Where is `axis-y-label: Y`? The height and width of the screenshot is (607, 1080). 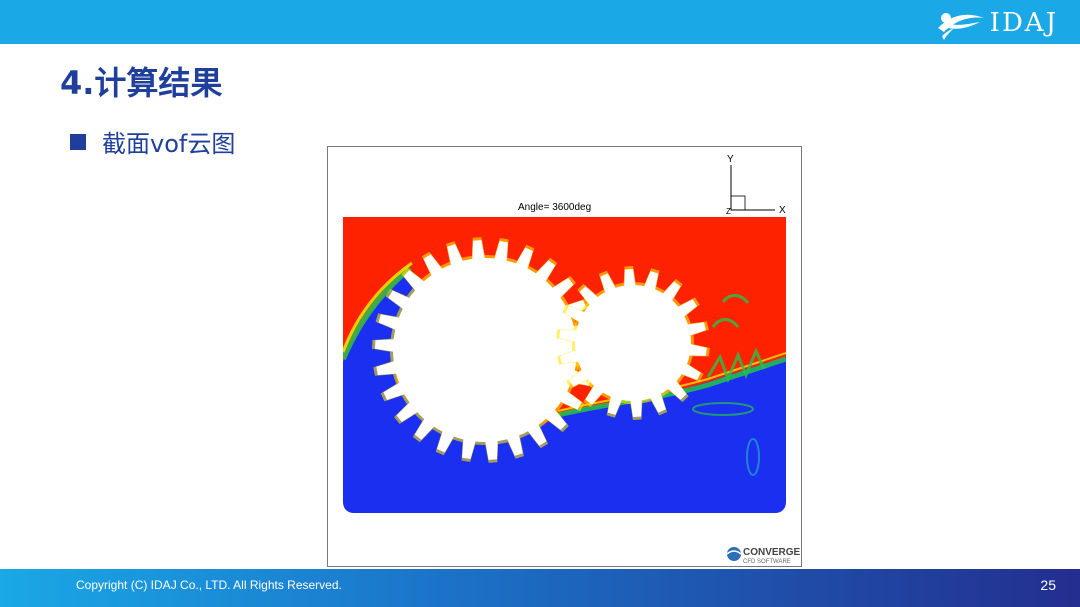 axis-y-label: Y is located at coordinates (730, 159).